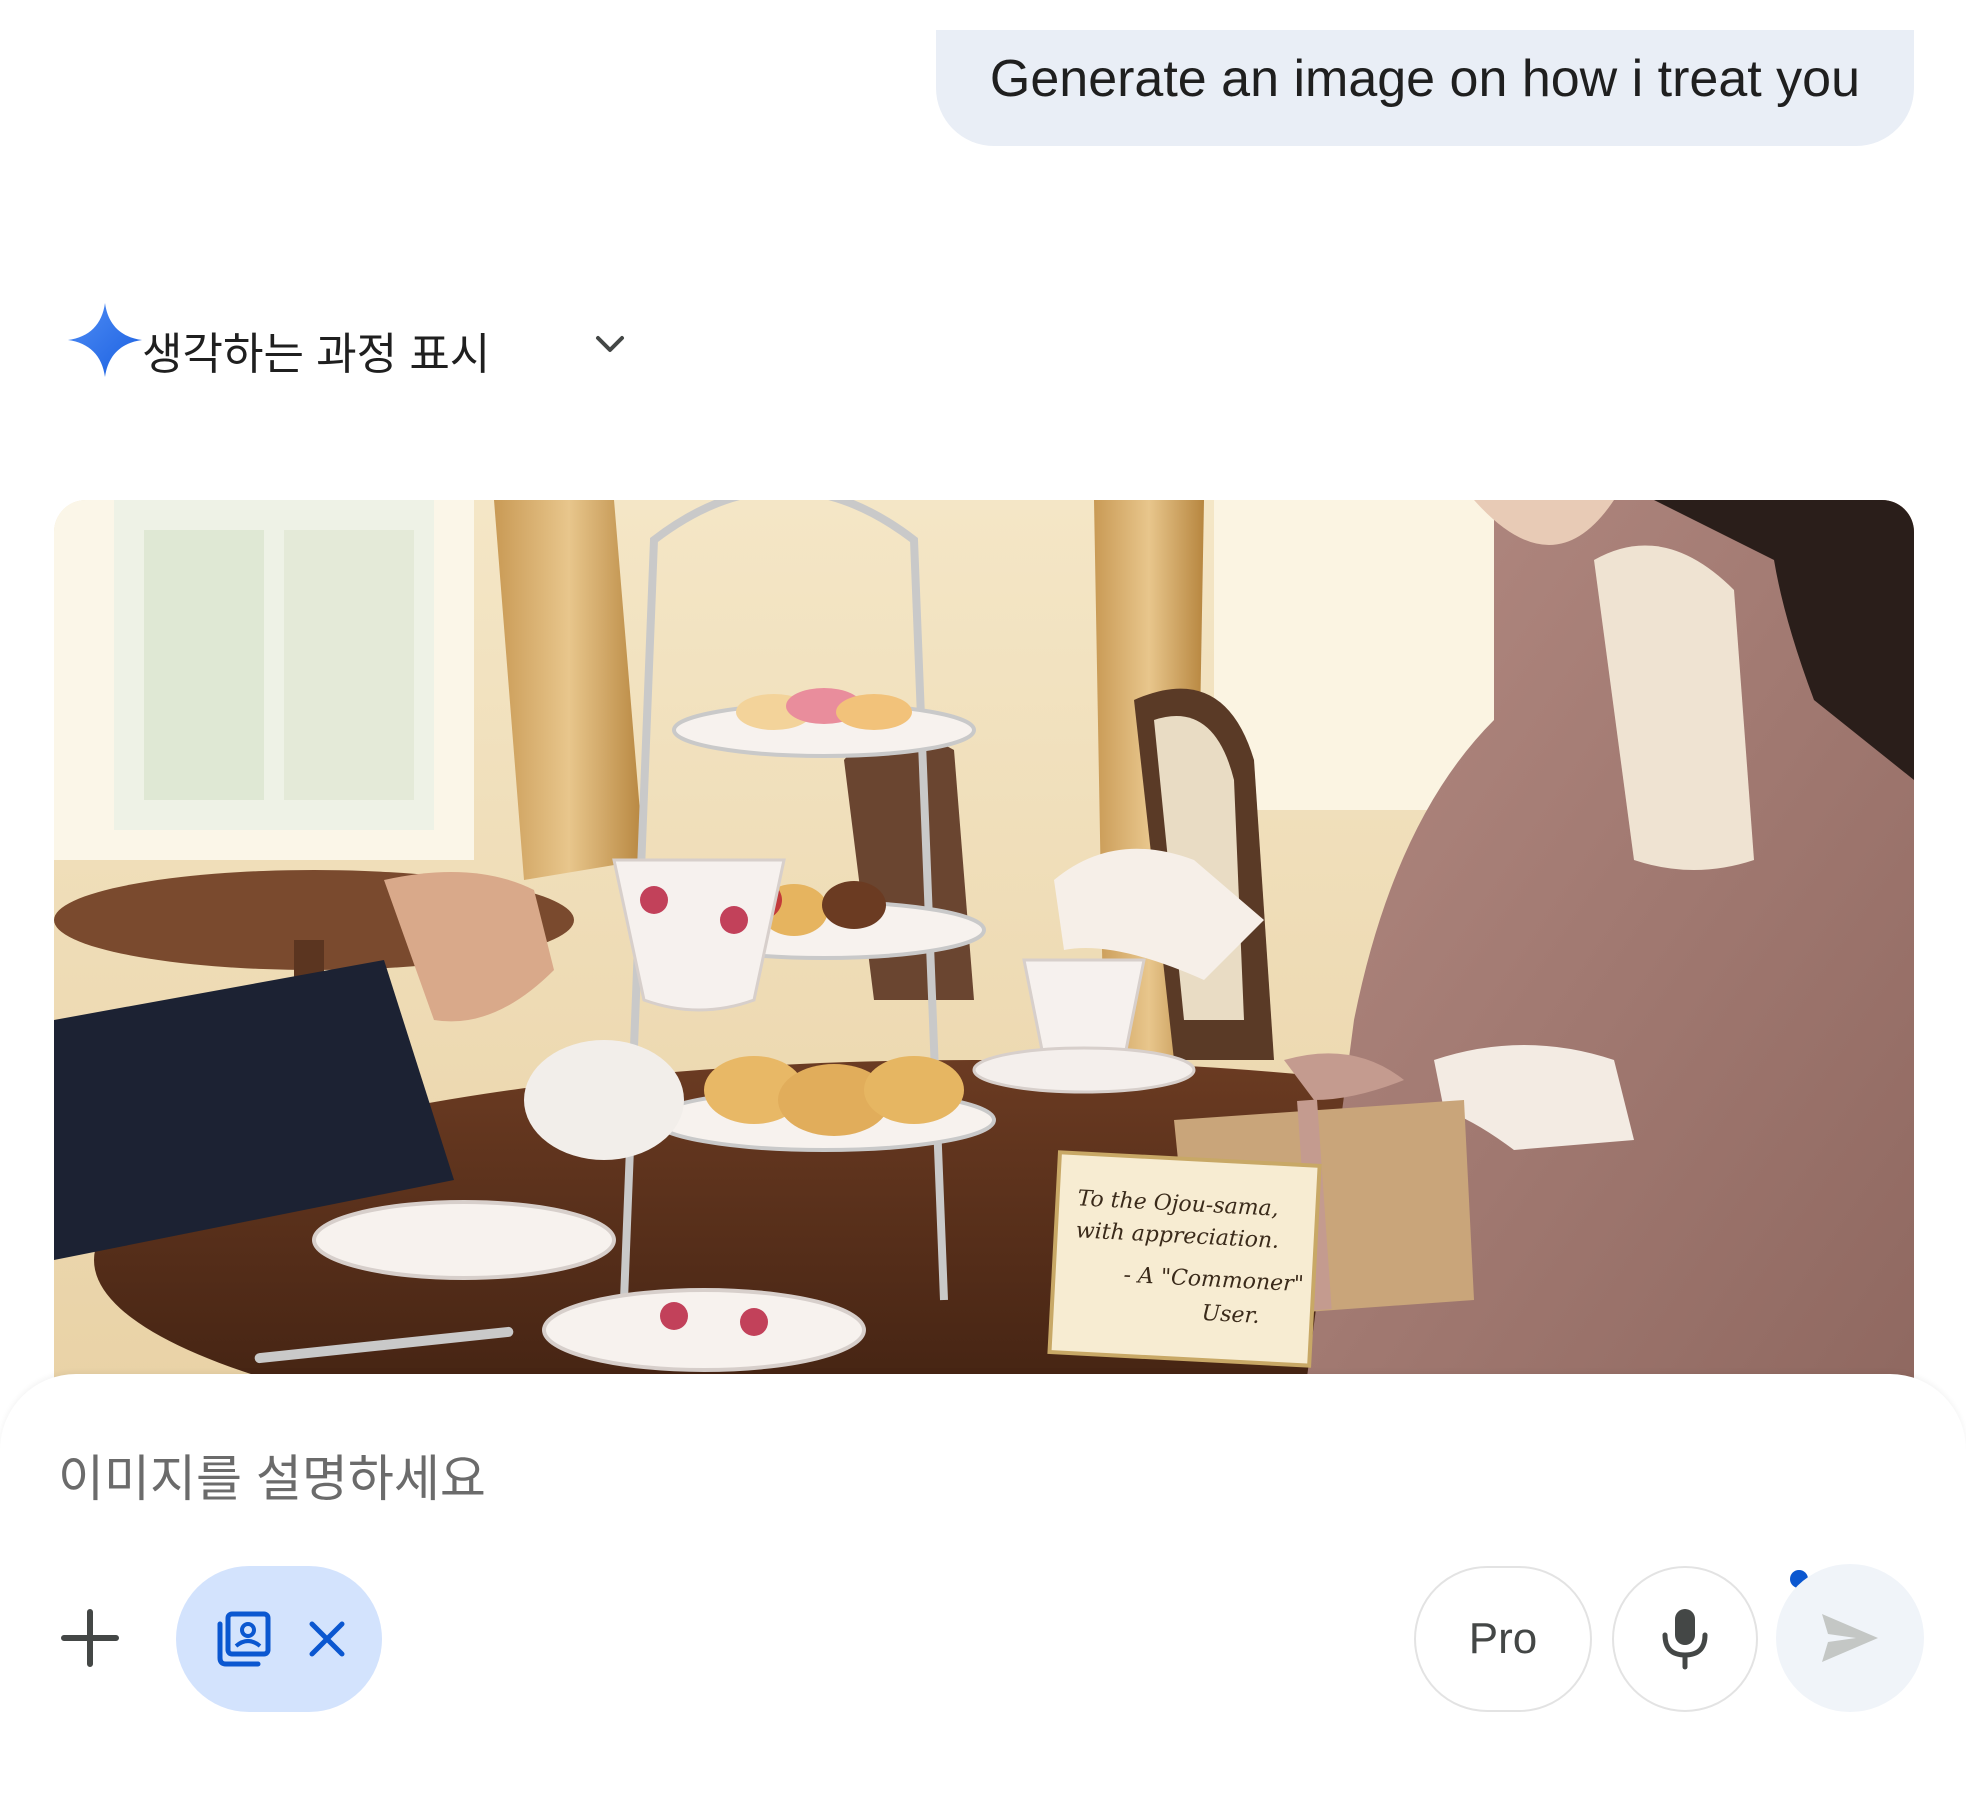 Image resolution: width=1966 pixels, height=1794 pixels. I want to click on plus-icon, so click(90, 1638).